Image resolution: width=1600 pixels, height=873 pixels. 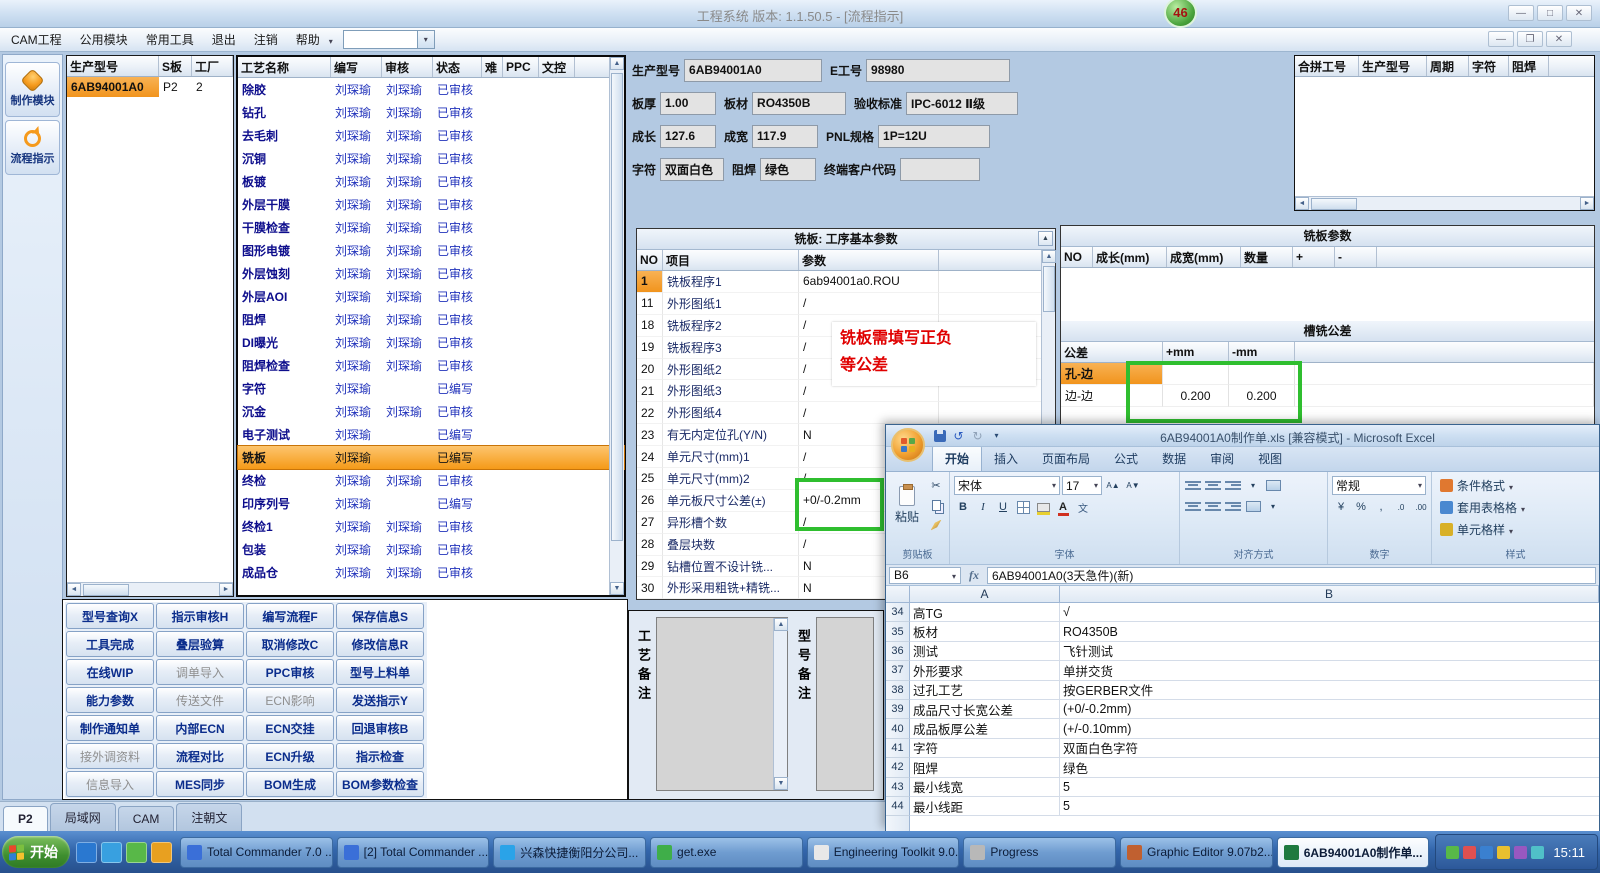 What do you see at coordinates (1273, 506) in the screenshot?
I see `merge-dropdown-icon` at bounding box center [1273, 506].